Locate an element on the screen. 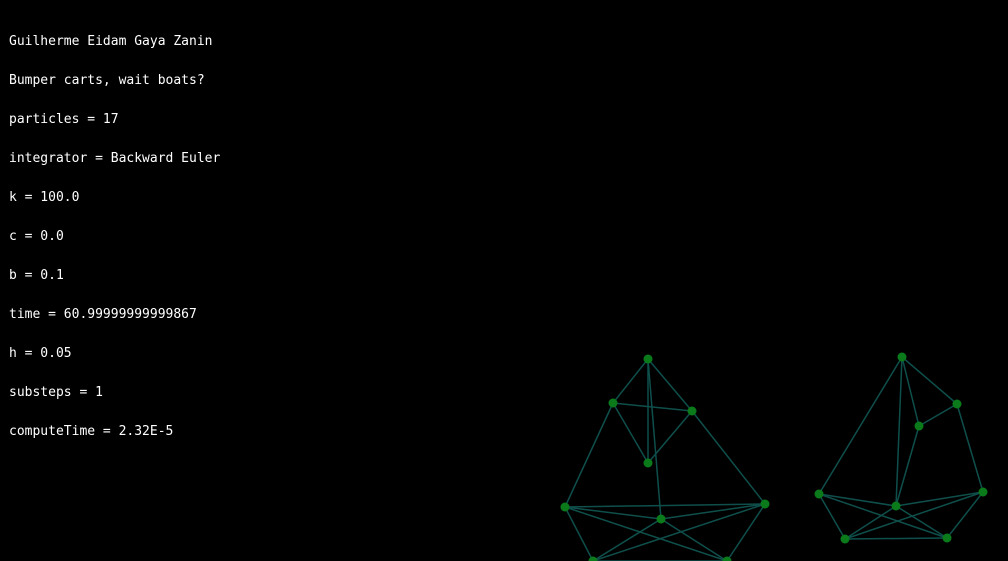 This screenshot has height=561, width=1008. particles-left is located at coordinates (665, 457).